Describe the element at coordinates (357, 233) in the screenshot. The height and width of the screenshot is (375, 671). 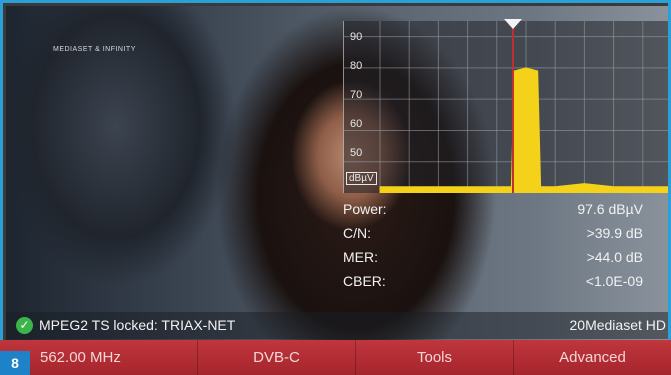
I see `cn-label: C/N:` at that location.